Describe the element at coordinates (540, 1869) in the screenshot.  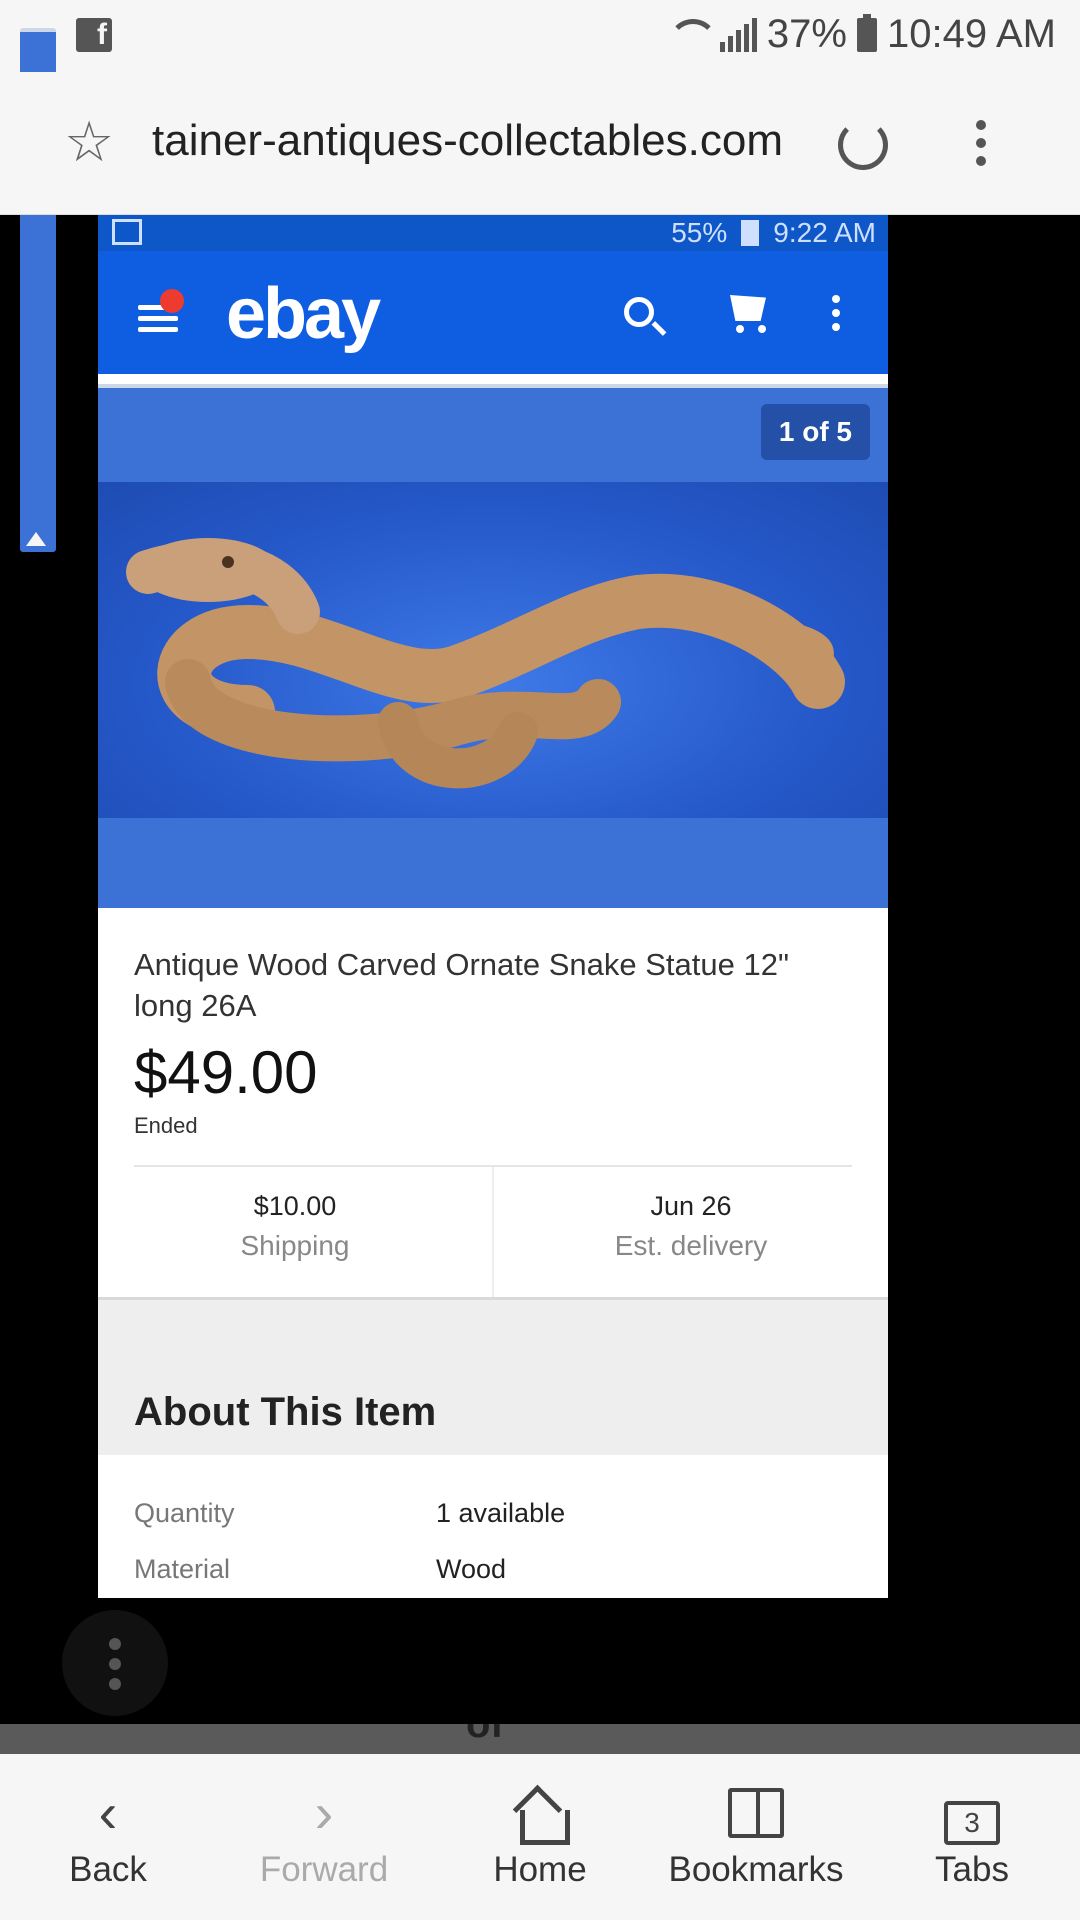
I see `home-label: Home` at that location.